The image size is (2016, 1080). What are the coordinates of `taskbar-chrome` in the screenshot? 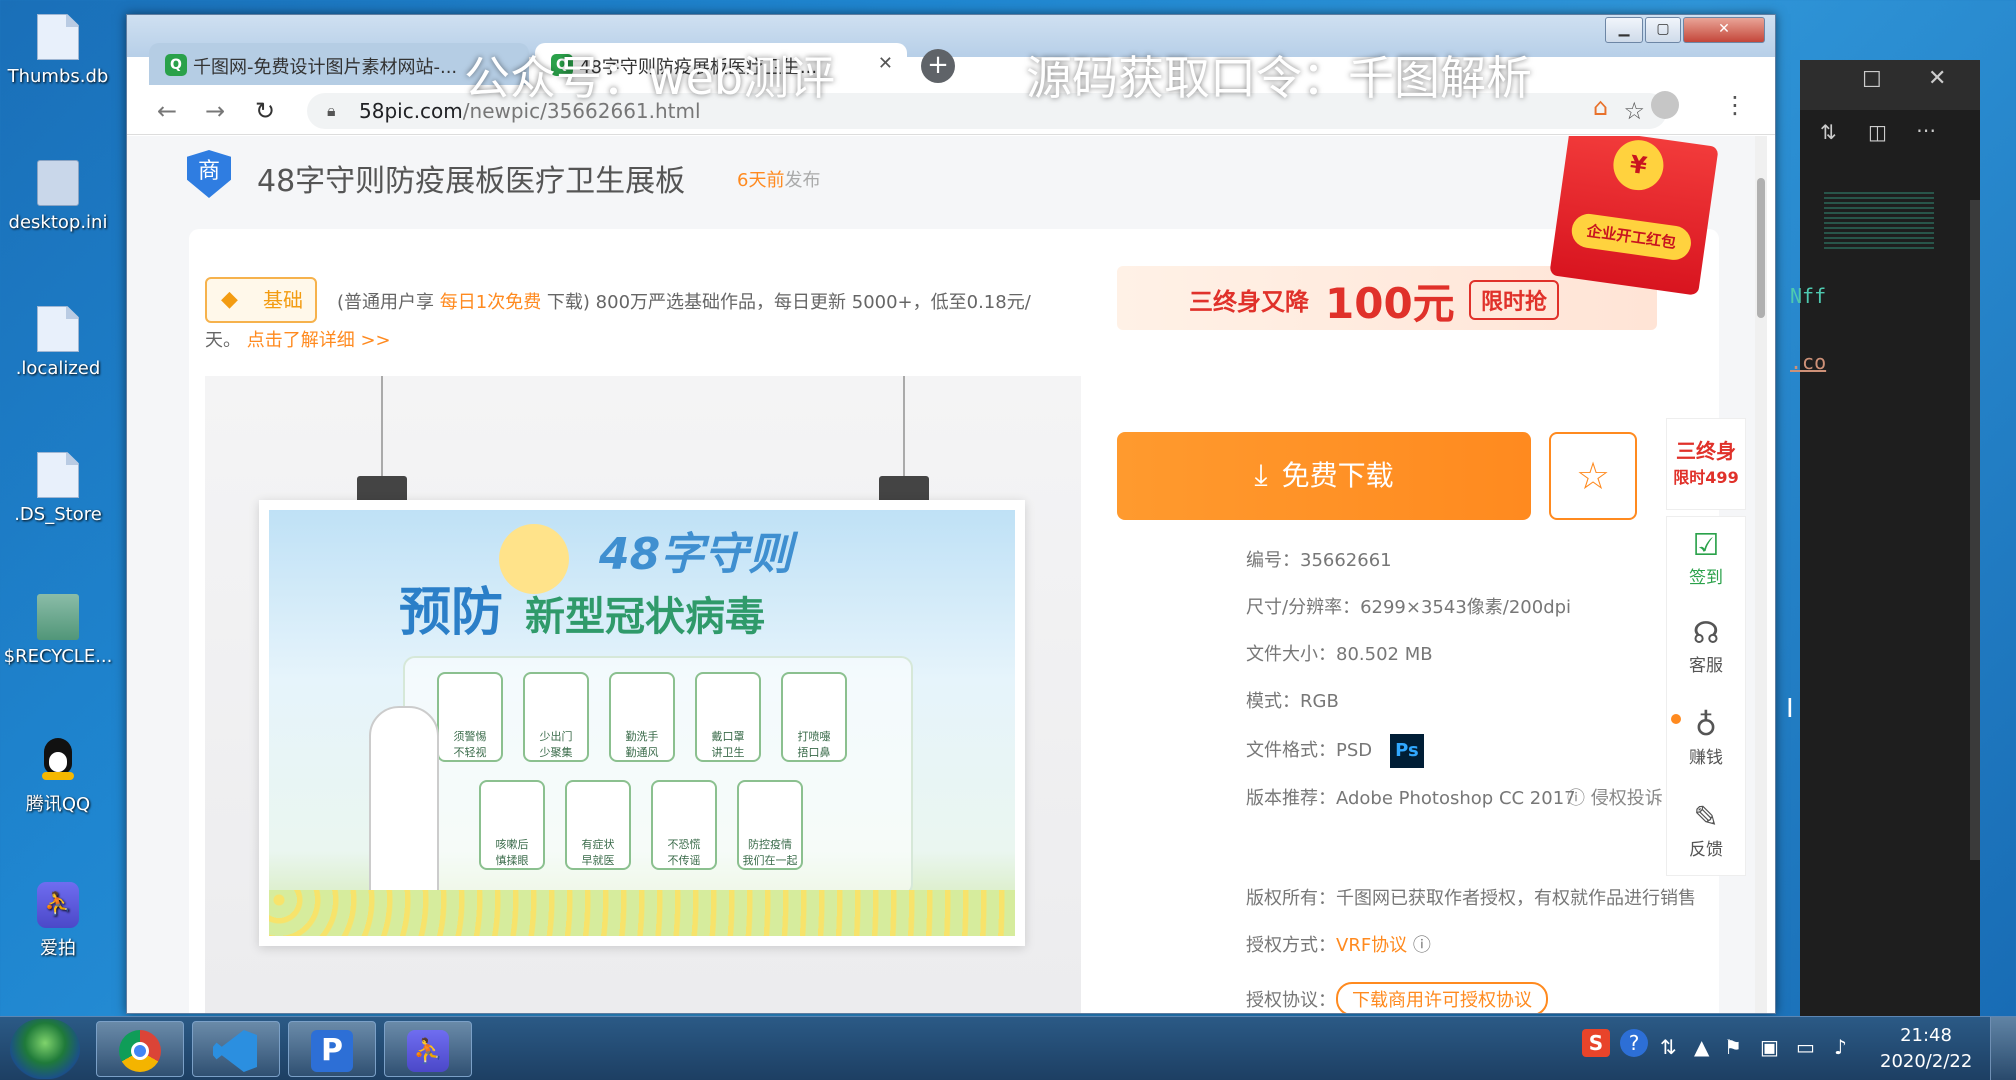 It's located at (140, 1049).